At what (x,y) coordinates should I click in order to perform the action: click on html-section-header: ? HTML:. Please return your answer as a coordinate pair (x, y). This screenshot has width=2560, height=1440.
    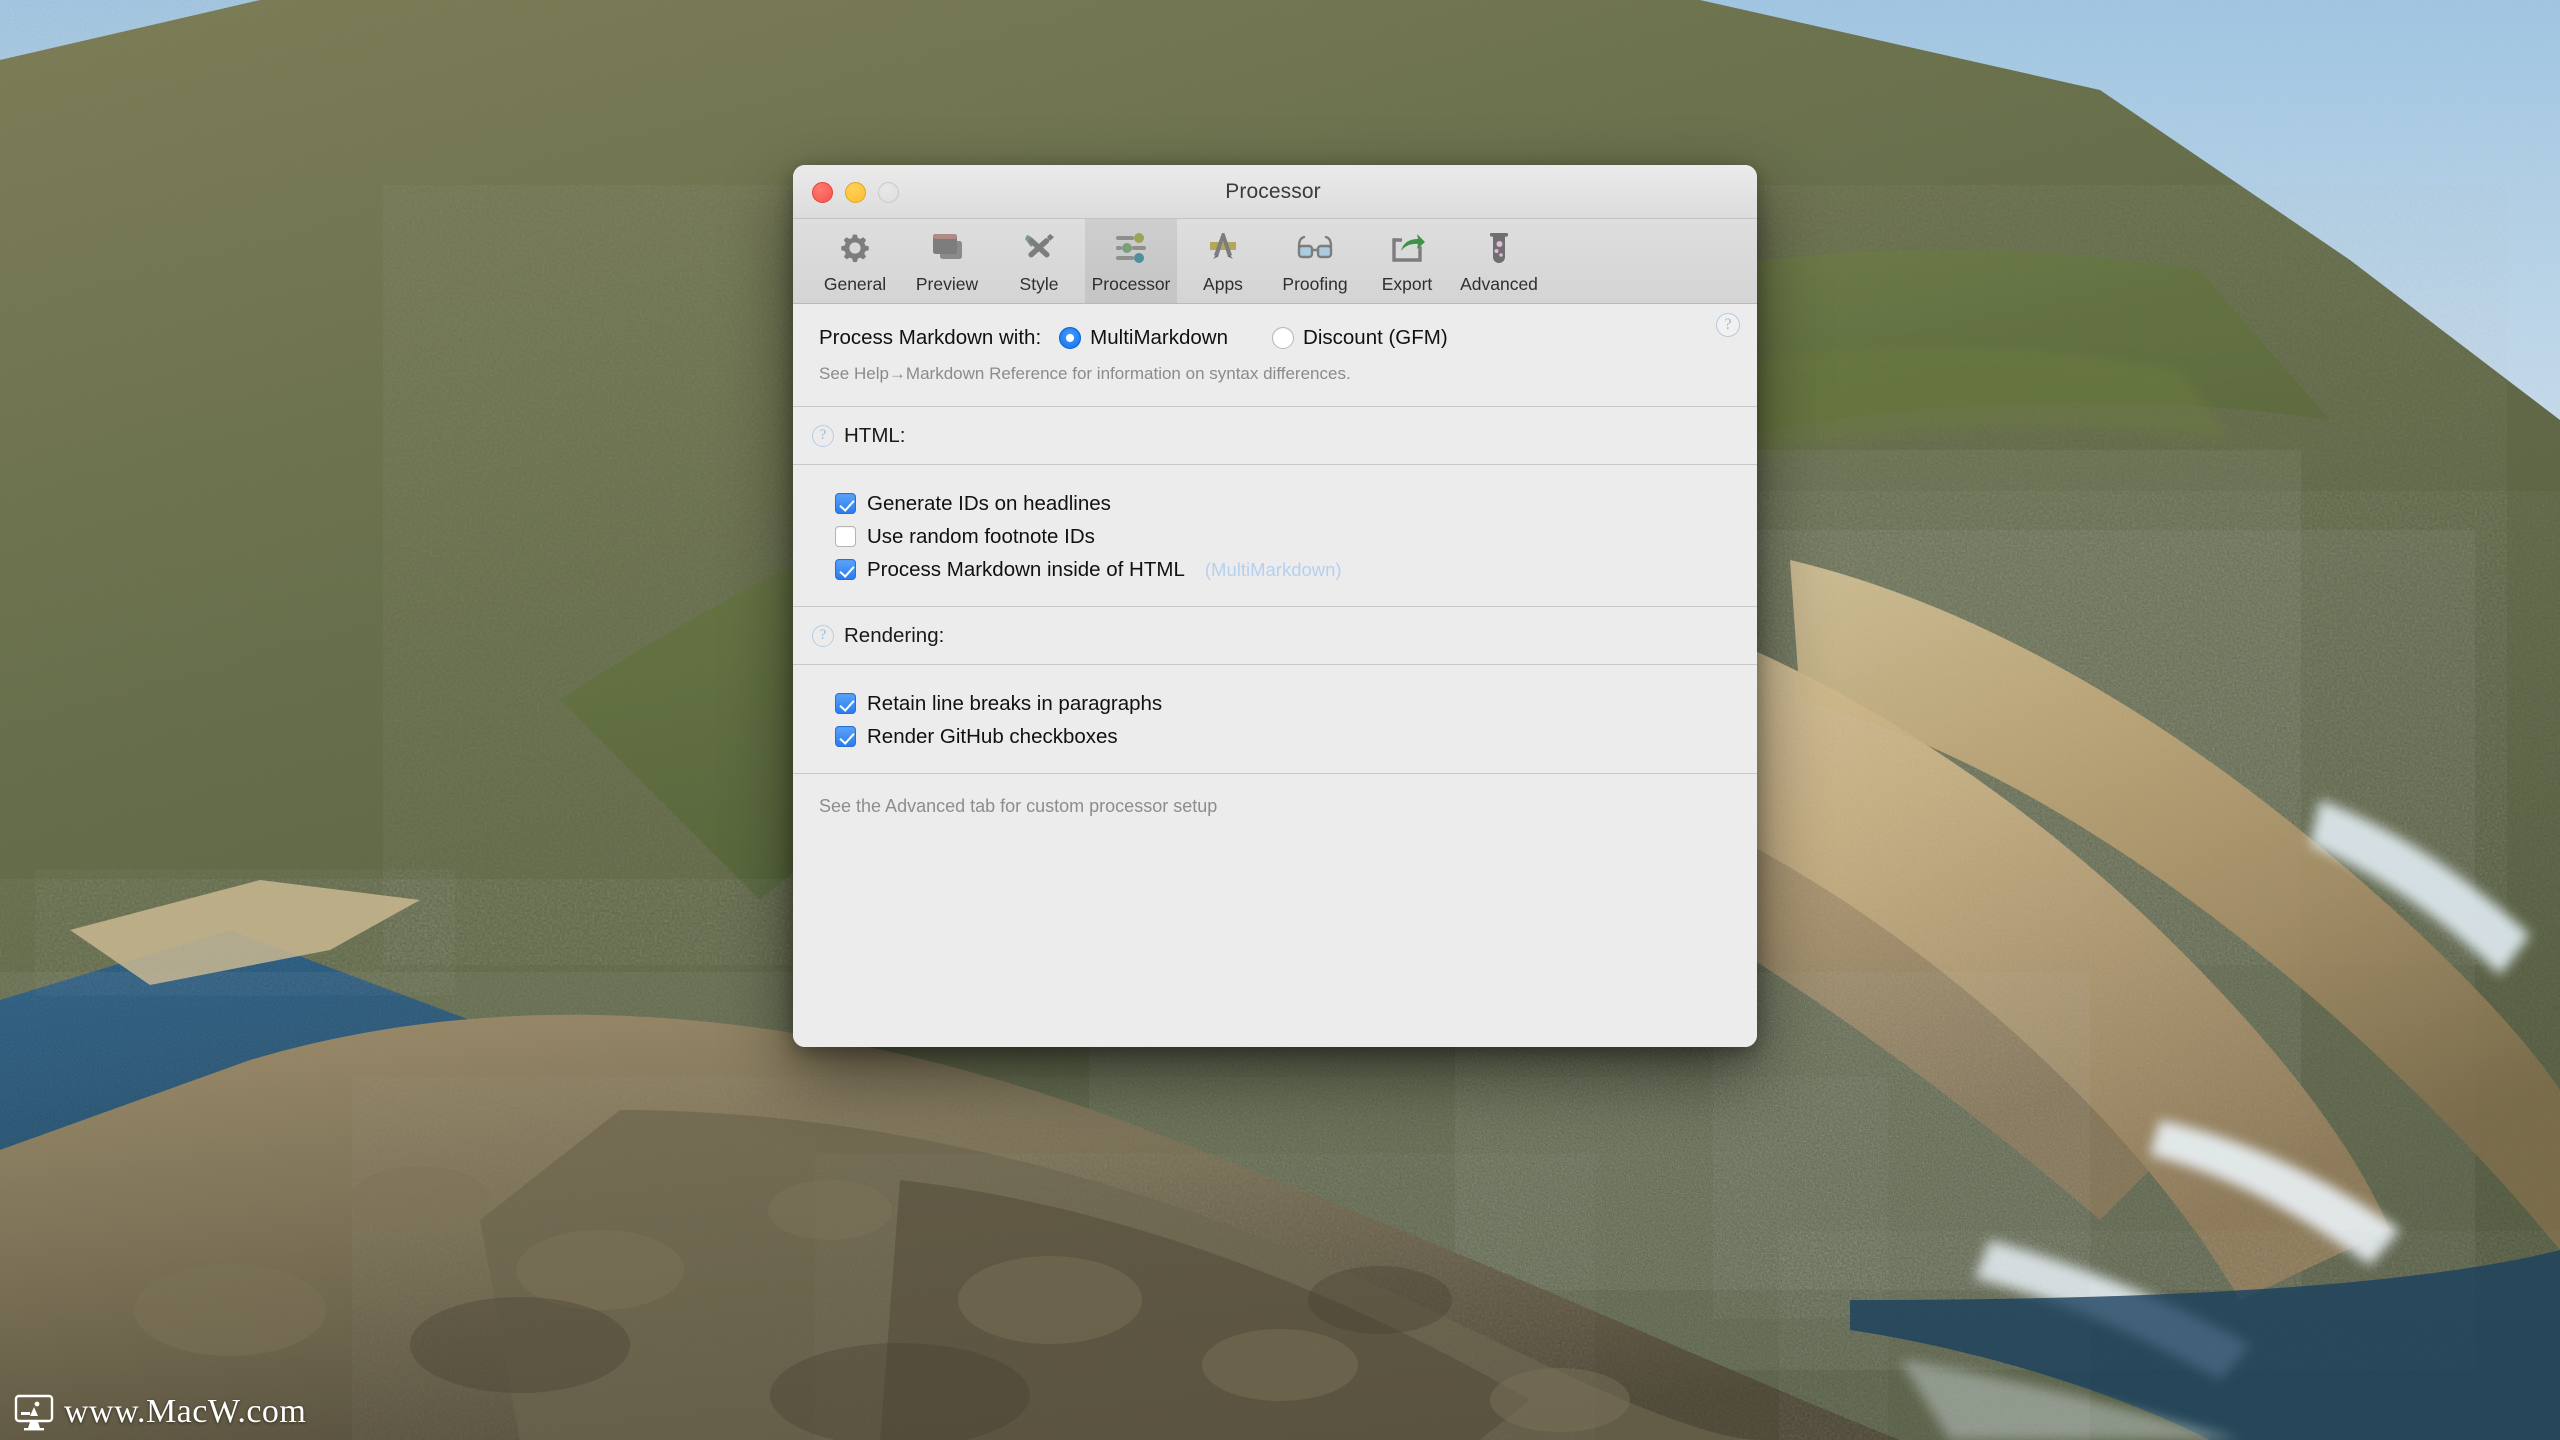
    Looking at the image, I should click on (1275, 435).